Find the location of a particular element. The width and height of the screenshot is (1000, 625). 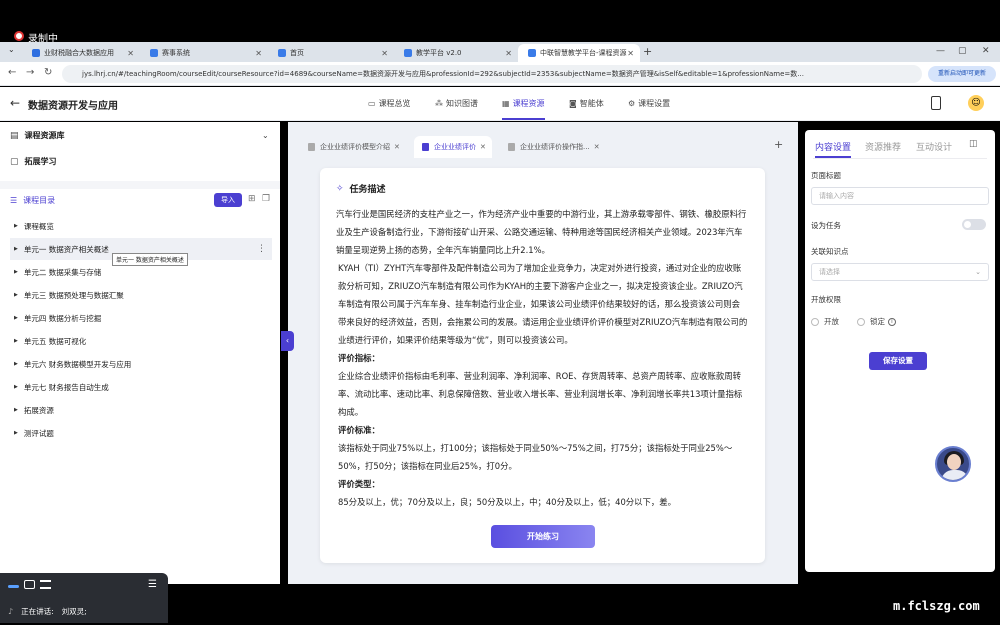

content-tab: 企业业绩评价模型介绍 ✕ is located at coordinates (353, 147).